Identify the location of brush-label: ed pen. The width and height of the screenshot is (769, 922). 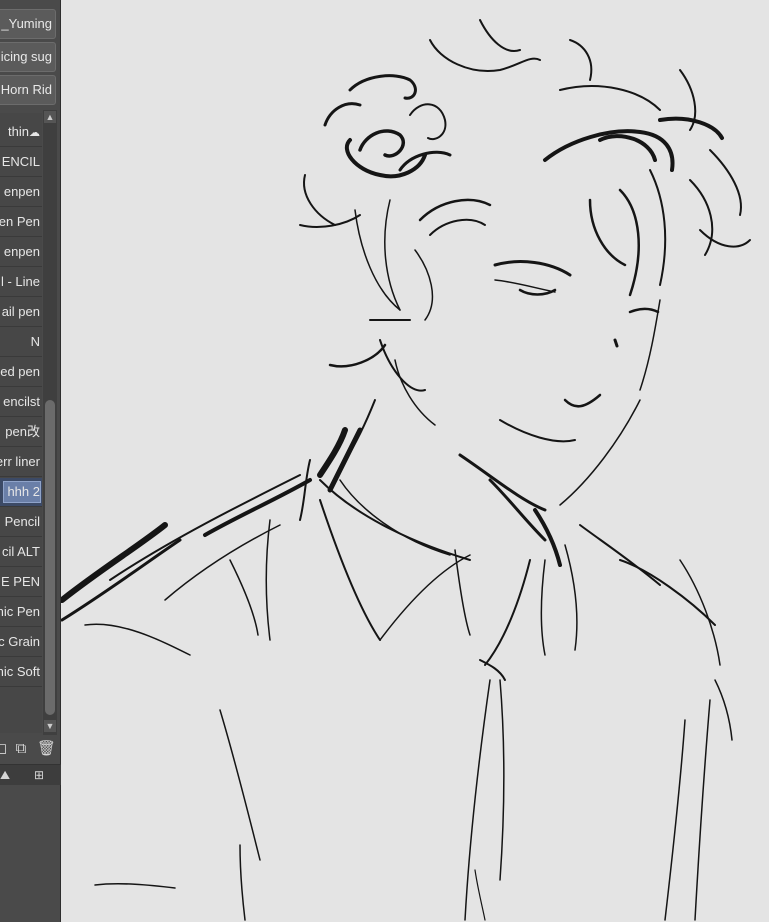
(20, 371).